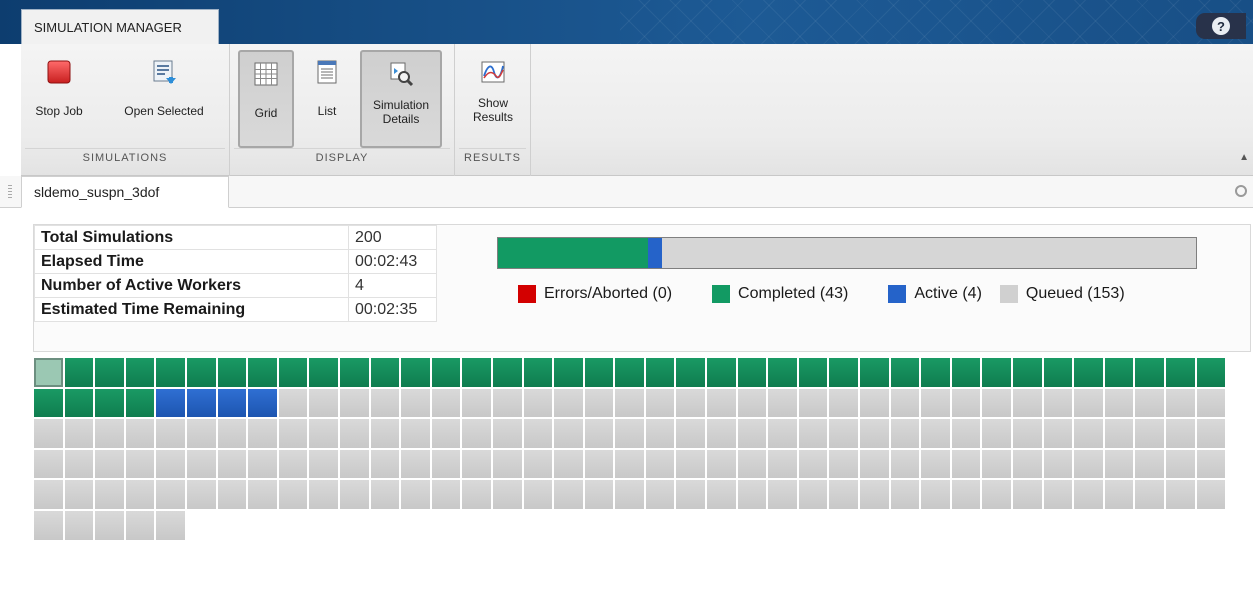  What do you see at coordinates (266, 99) in the screenshot?
I see `grid-button: Grid` at bounding box center [266, 99].